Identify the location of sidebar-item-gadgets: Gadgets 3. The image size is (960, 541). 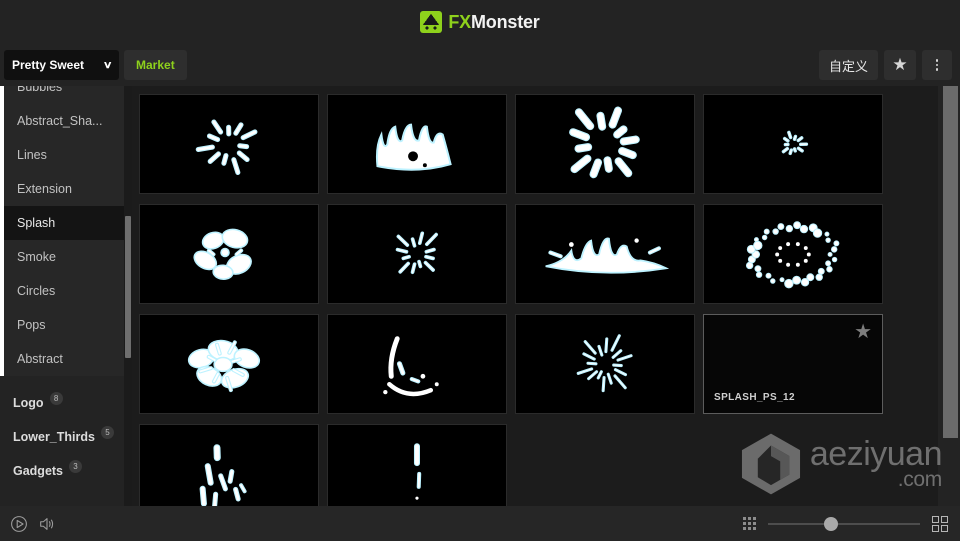
(62, 471).